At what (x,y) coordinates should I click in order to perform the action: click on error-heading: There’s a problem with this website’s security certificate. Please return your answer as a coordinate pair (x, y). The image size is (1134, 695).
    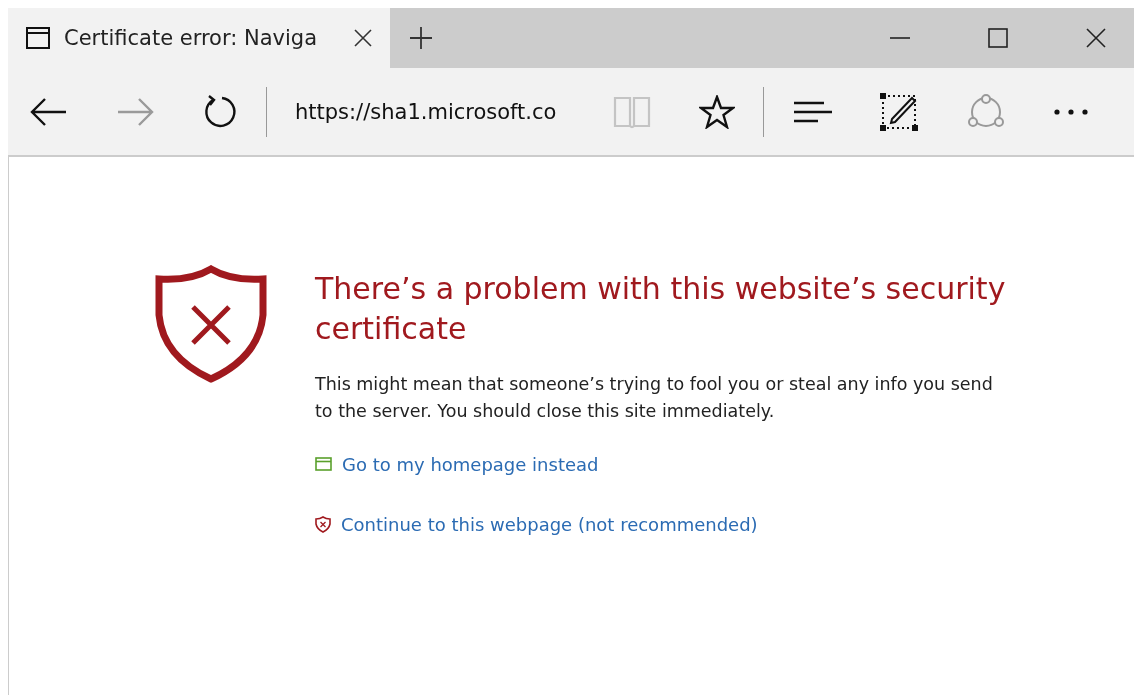
    Looking at the image, I should click on (661, 309).